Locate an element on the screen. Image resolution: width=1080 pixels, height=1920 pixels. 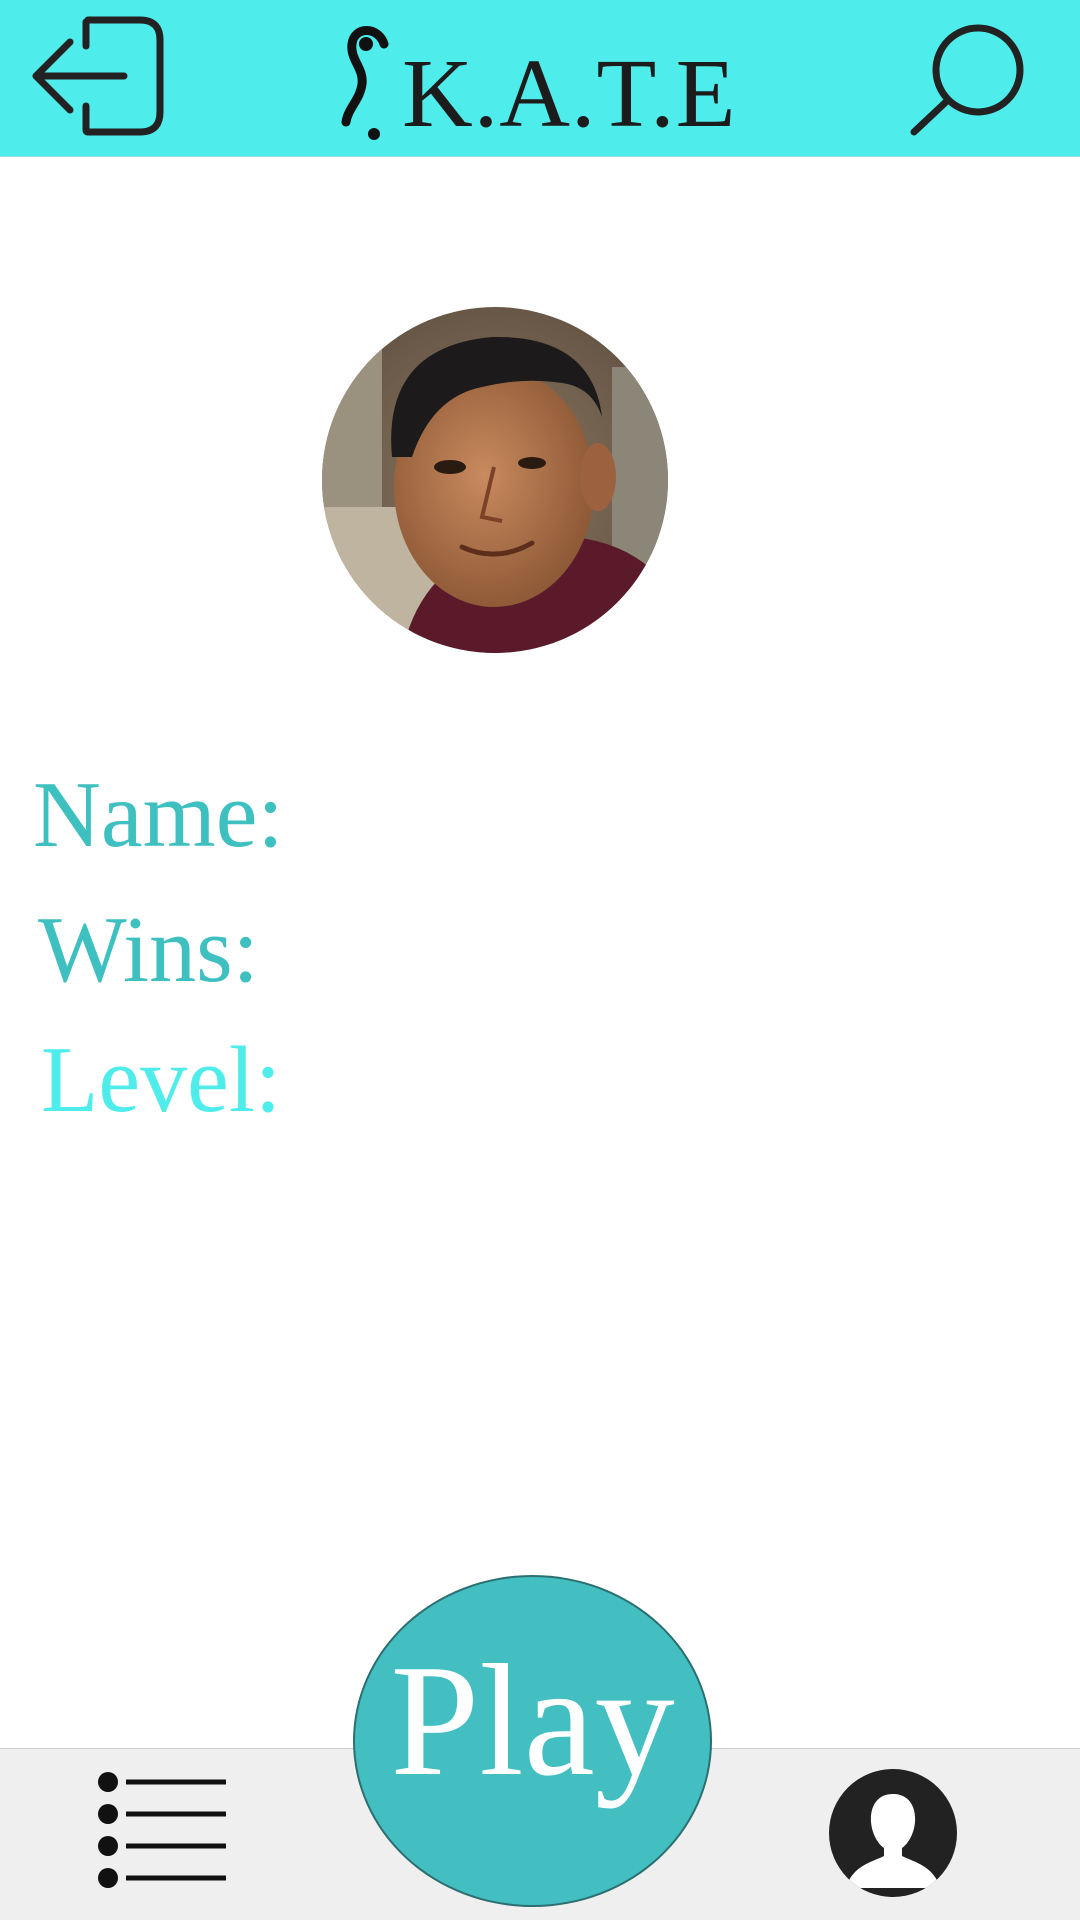
menu-list-button is located at coordinates (163, 1830).